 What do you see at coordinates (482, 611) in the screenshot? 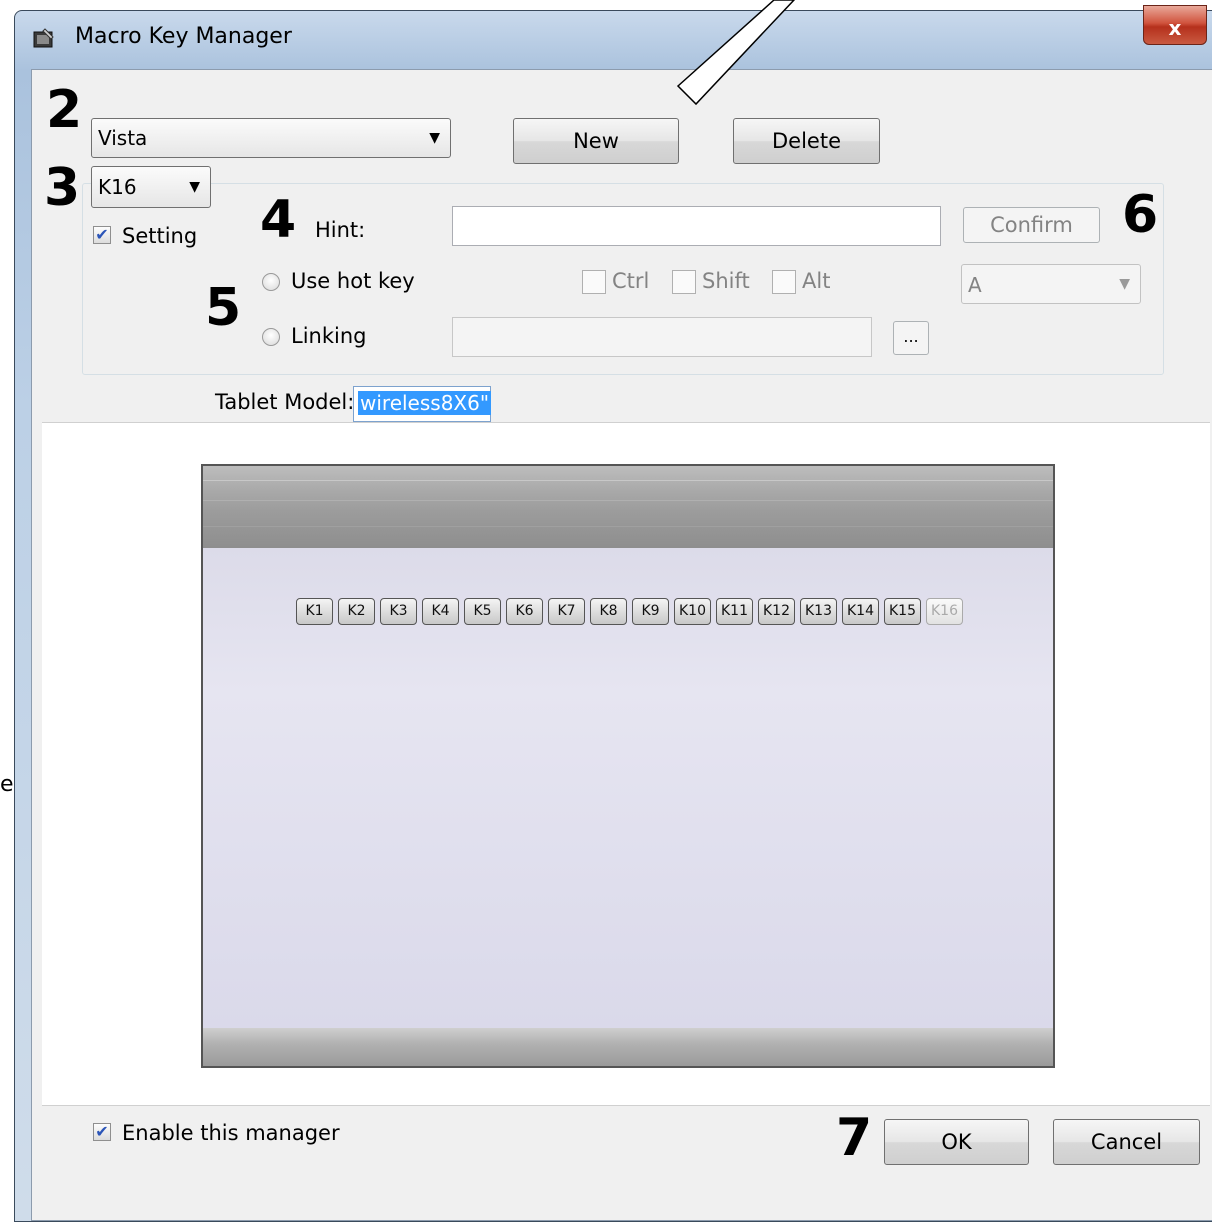
I see `macro-key-k5: K5` at bounding box center [482, 611].